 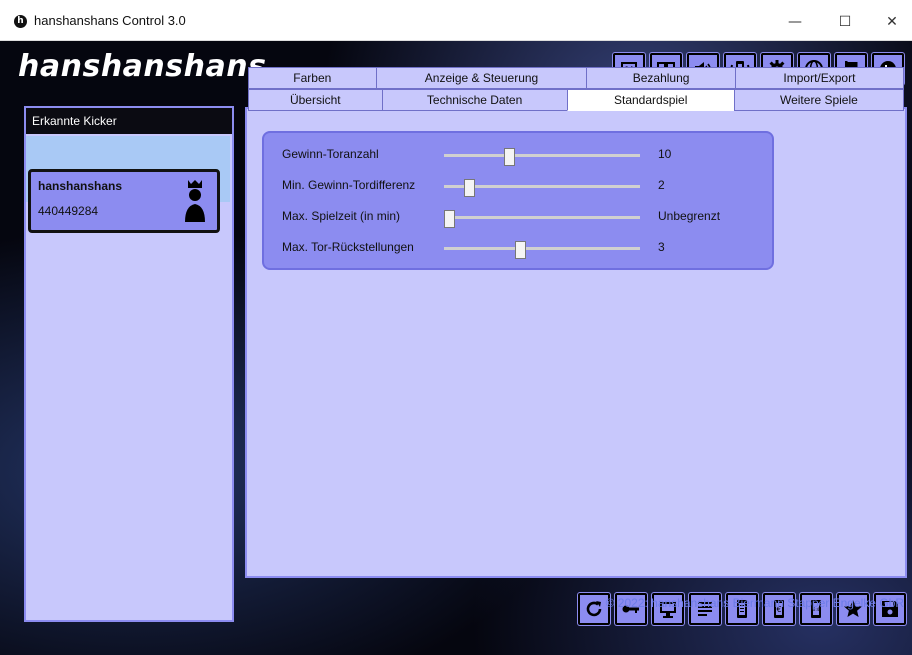 I want to click on setting-row-max-goal-resets: Max. Tor-Rückstellungen 3, so click(x=522, y=248).